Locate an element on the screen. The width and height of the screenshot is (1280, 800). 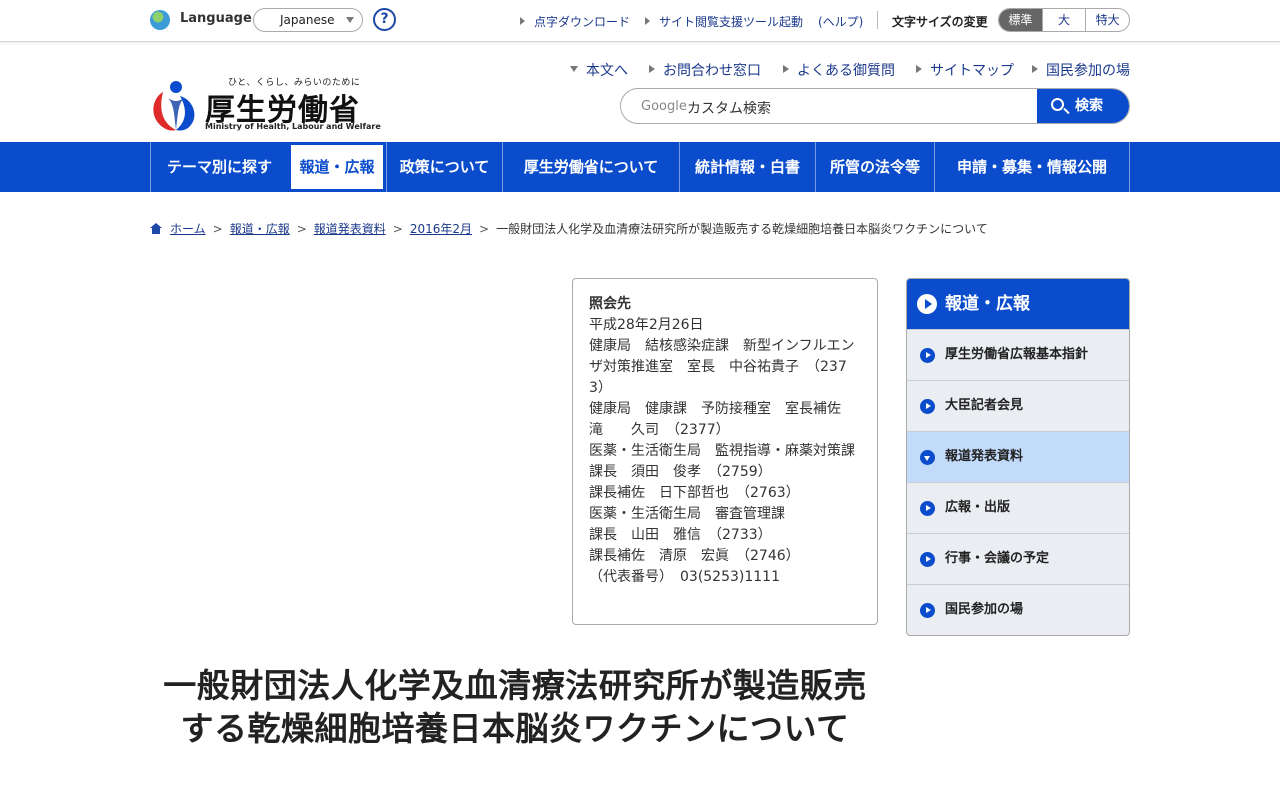
language-select: Japanese is located at coordinates (308, 20).